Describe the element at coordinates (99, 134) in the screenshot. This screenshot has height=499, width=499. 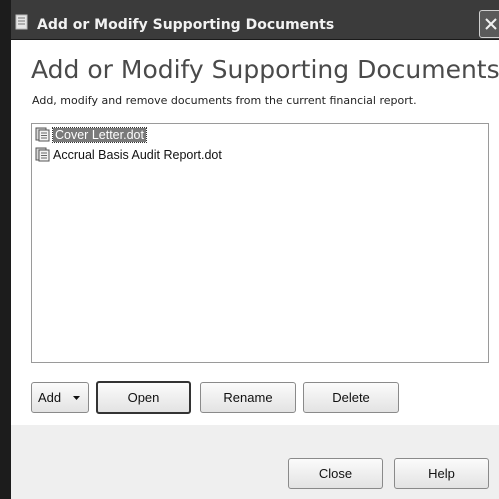
I see `document-name: Cover Letter.dot` at that location.